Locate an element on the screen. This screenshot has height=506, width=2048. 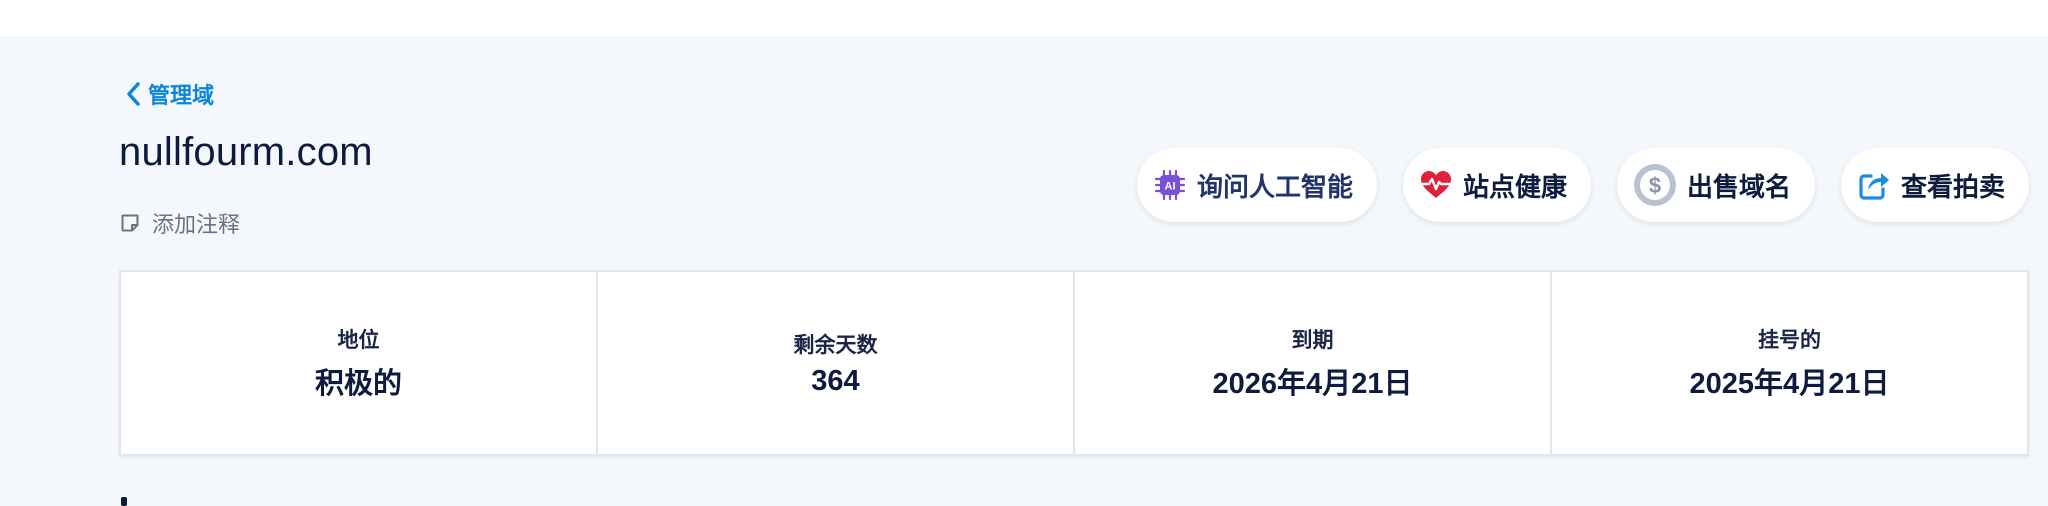
dollar-coin-icon: $ is located at coordinates (1655, 185).